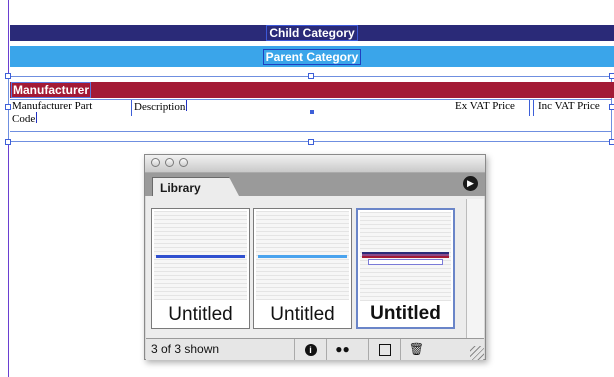 The image size is (614, 377). What do you see at coordinates (52, 106) in the screenshot?
I see `column-label: Manufacturer Part` at bounding box center [52, 106].